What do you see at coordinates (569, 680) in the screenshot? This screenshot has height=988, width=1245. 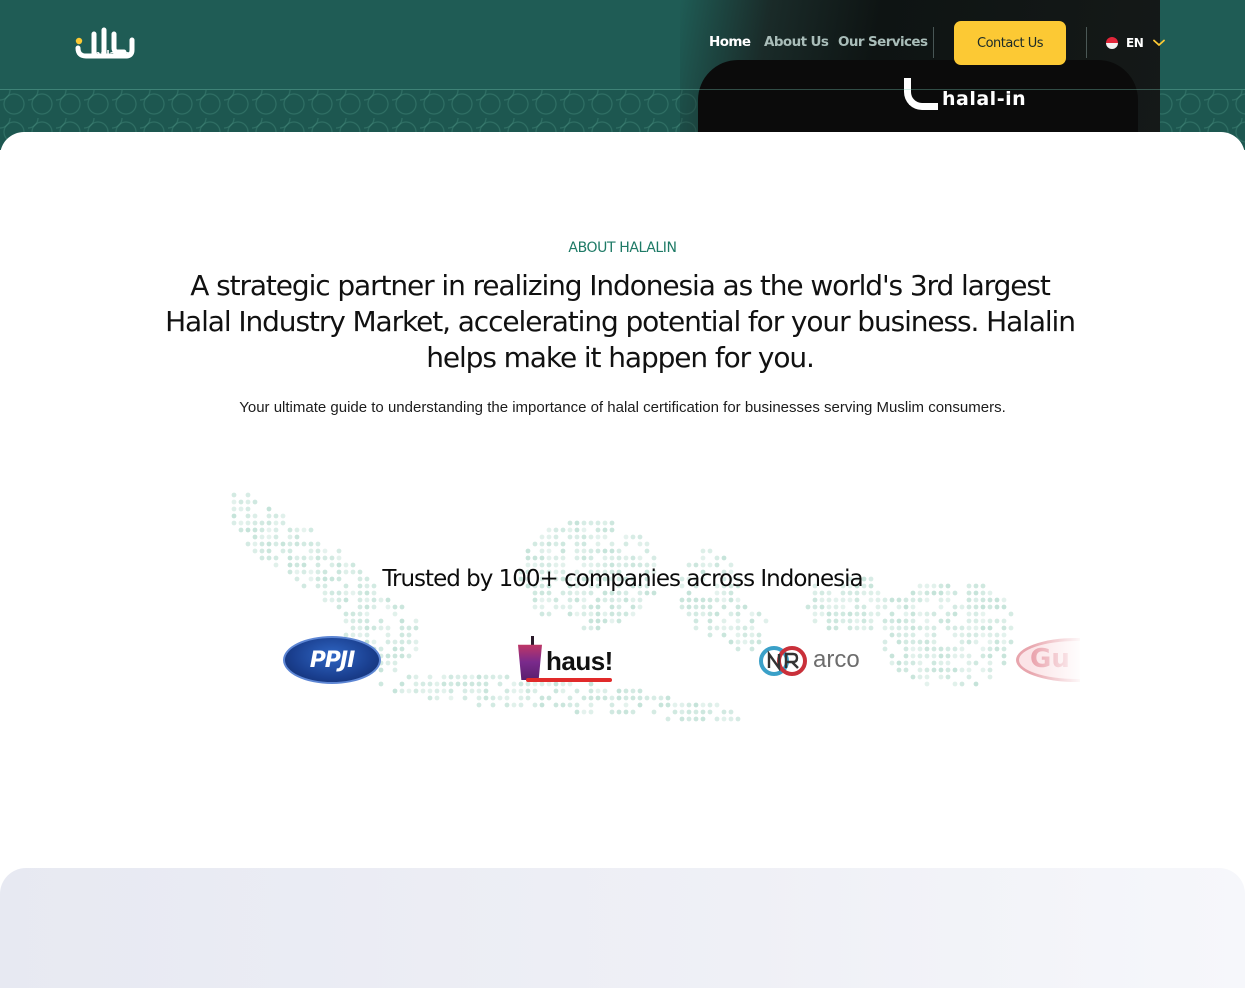 I see `haus-underline` at bounding box center [569, 680].